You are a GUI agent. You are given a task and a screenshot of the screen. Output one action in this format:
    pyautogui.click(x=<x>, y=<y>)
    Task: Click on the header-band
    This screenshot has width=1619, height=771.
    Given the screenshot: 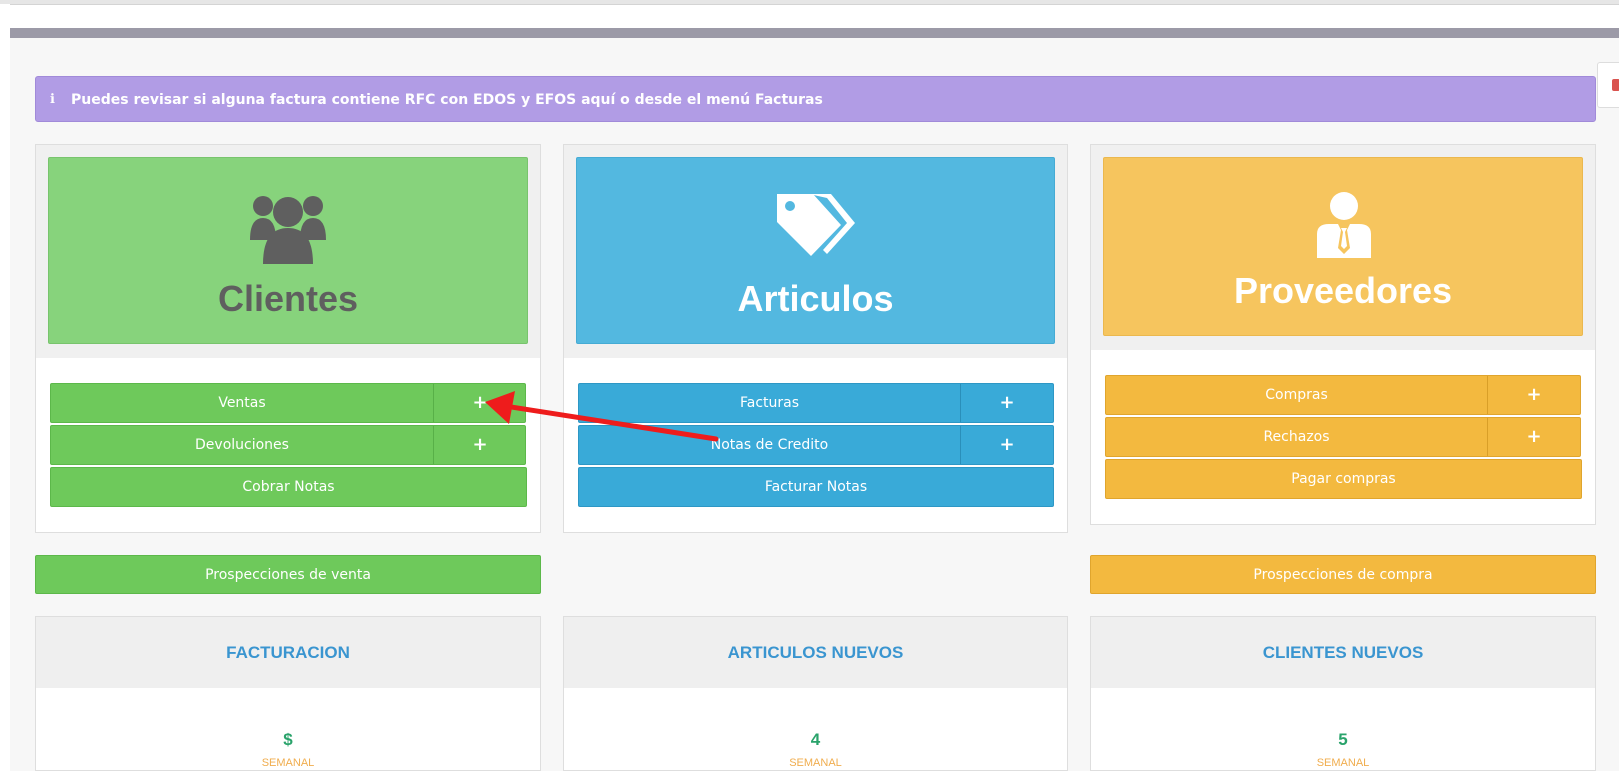 What is the action you would take?
    pyautogui.click(x=814, y=33)
    